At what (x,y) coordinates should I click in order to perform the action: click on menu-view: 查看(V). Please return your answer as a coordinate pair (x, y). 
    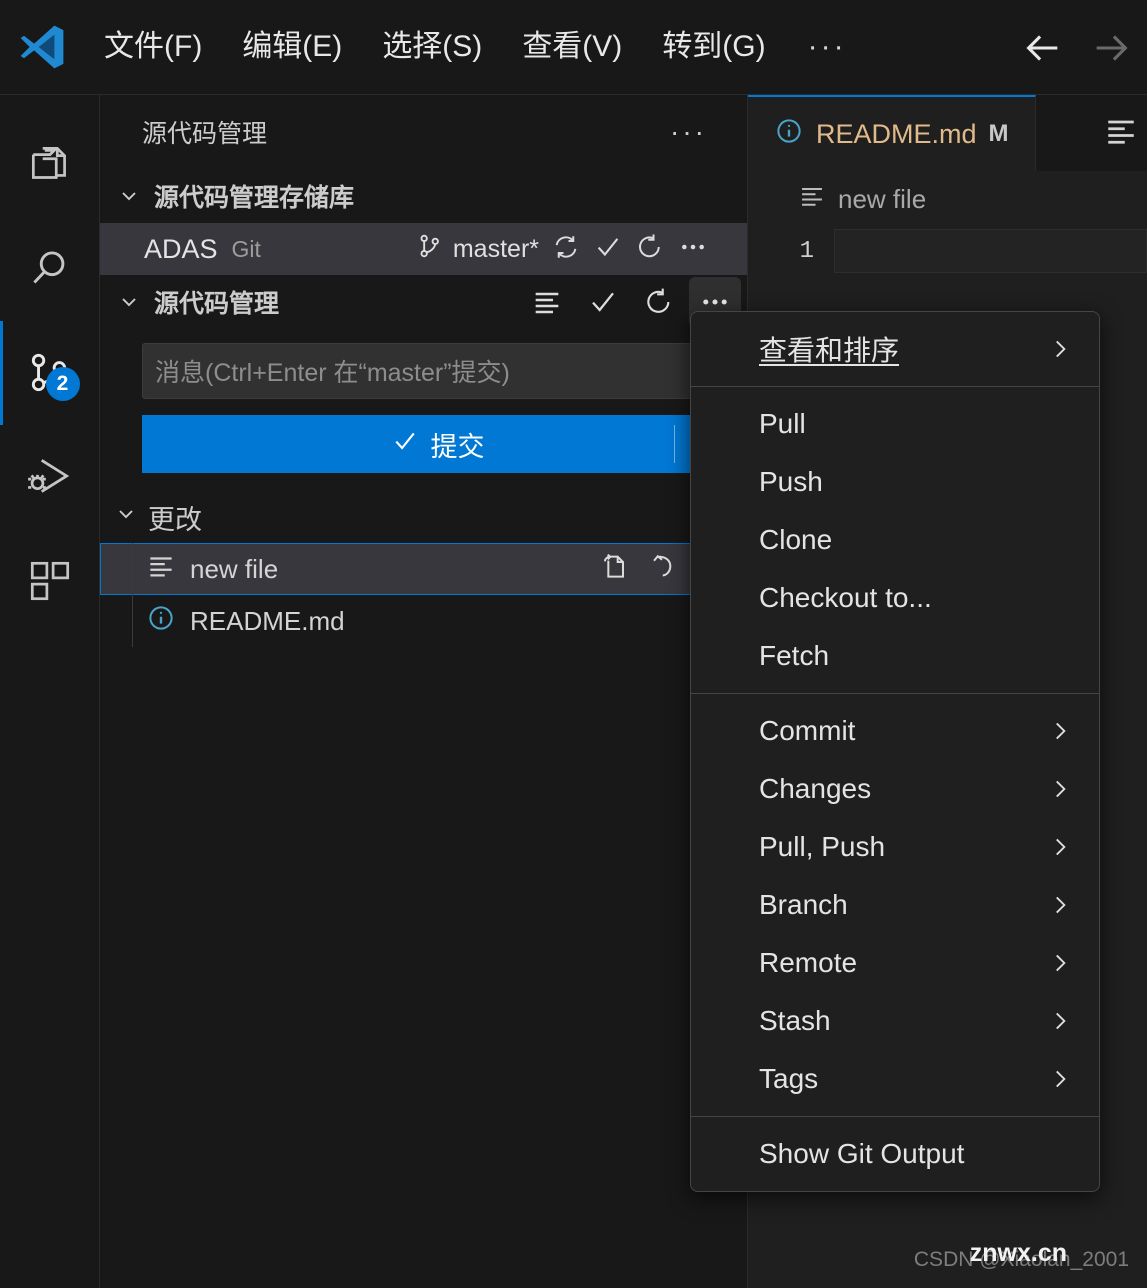
    Looking at the image, I should click on (572, 47).